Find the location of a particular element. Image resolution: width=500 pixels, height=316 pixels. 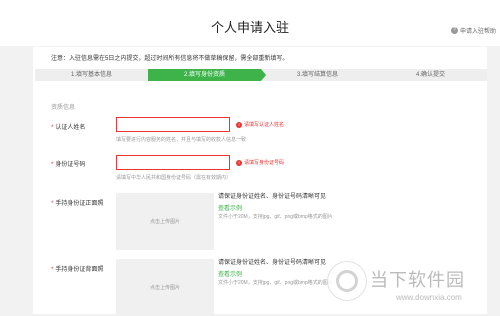

id-back-requirements: 文件小于20M，支持jpg、gif、png或bmp格式的图片 is located at coordinates (275, 283).